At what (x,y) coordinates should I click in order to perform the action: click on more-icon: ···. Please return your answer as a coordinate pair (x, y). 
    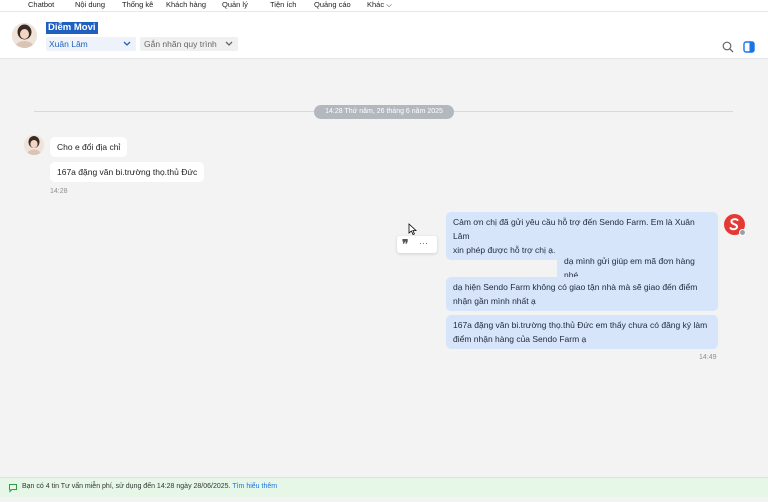
    Looking at the image, I should click on (423, 243).